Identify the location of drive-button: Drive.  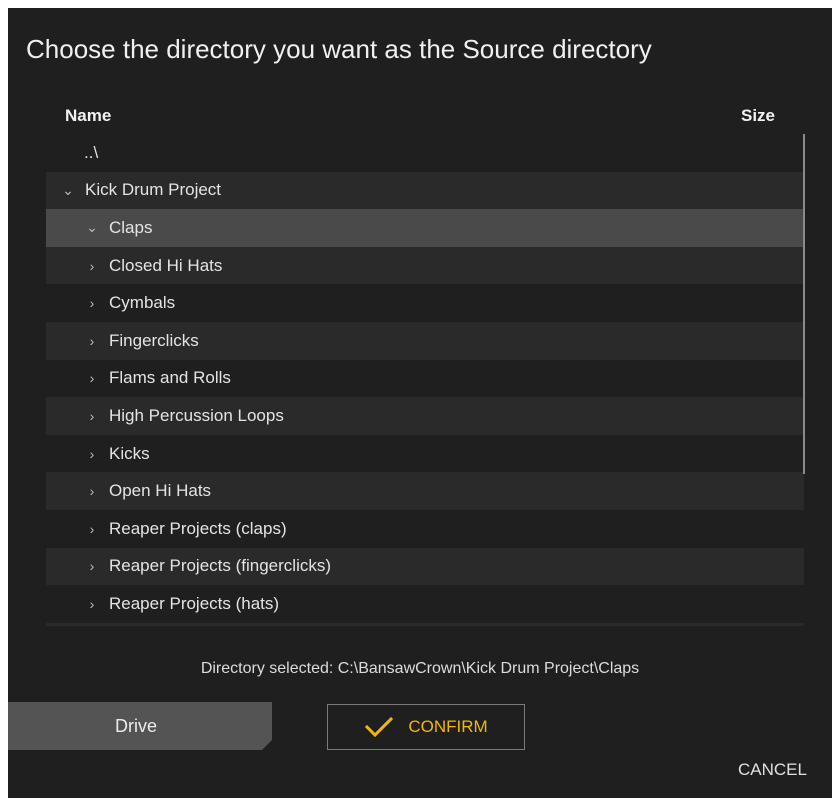
(140, 726).